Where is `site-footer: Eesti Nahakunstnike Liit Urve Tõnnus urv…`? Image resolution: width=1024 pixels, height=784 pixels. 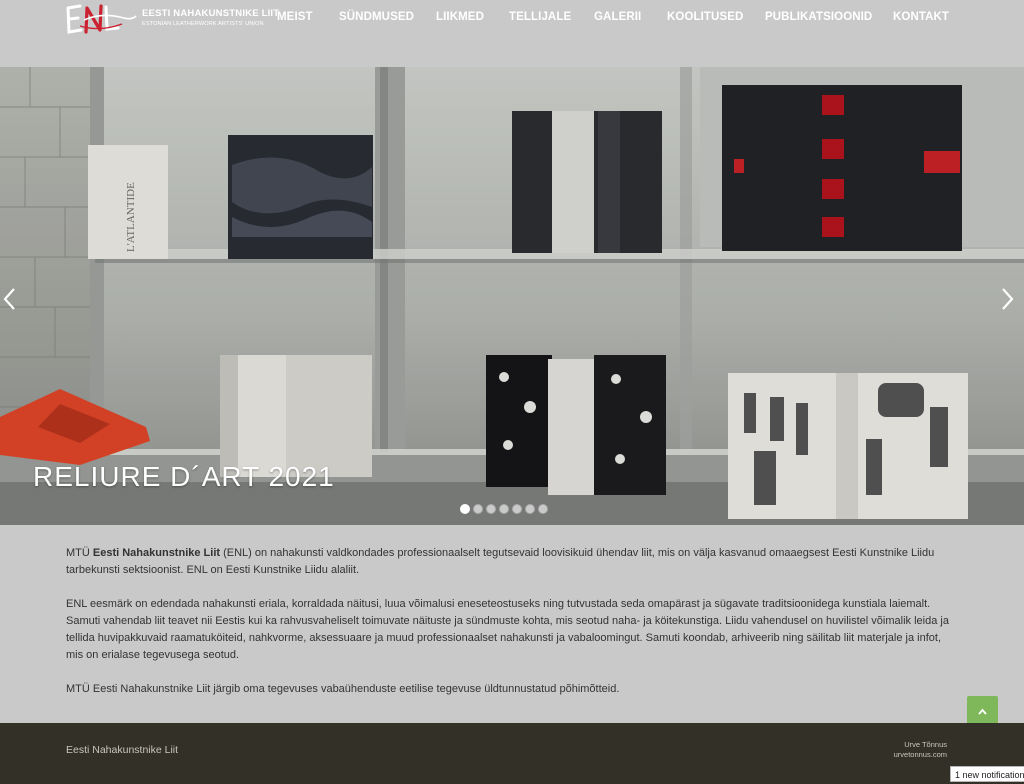 site-footer: Eesti Nahakunstnike Liit Urve Tõnnus urv… is located at coordinates (512, 753).